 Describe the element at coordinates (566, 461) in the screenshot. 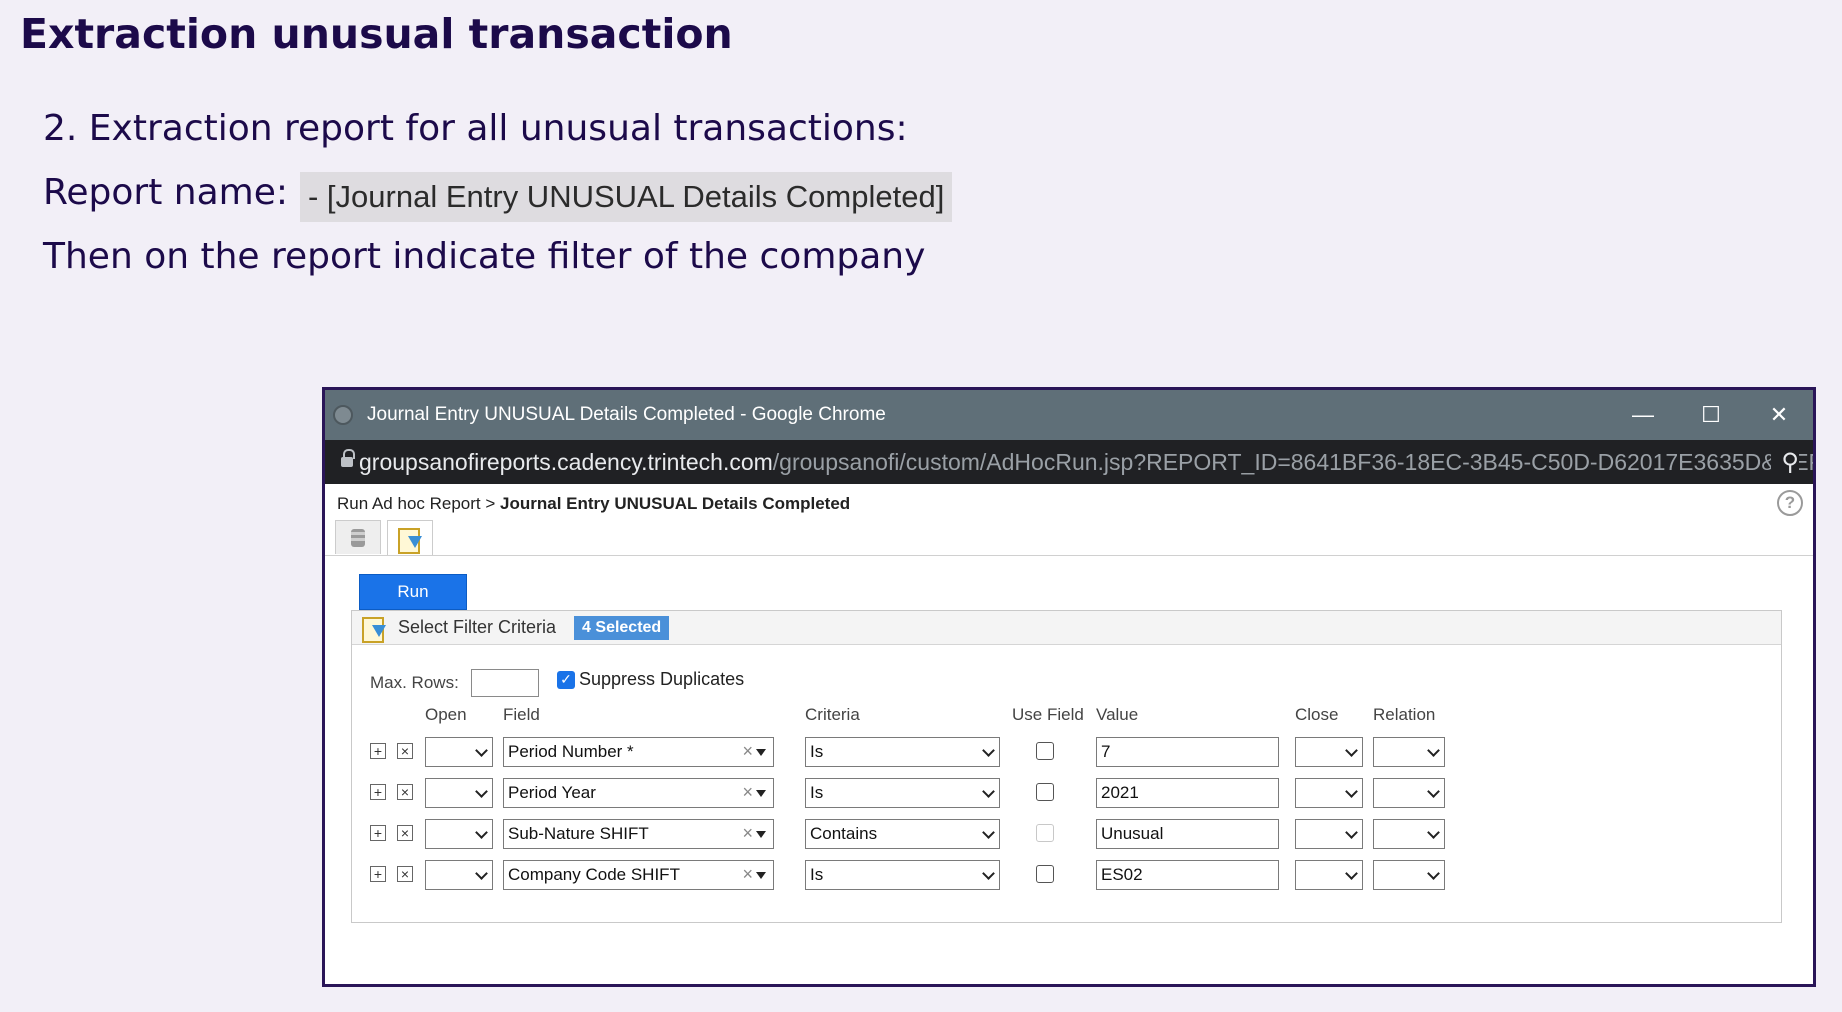

I see `url-host: groupsanofireports.cadency.trintech.com` at that location.